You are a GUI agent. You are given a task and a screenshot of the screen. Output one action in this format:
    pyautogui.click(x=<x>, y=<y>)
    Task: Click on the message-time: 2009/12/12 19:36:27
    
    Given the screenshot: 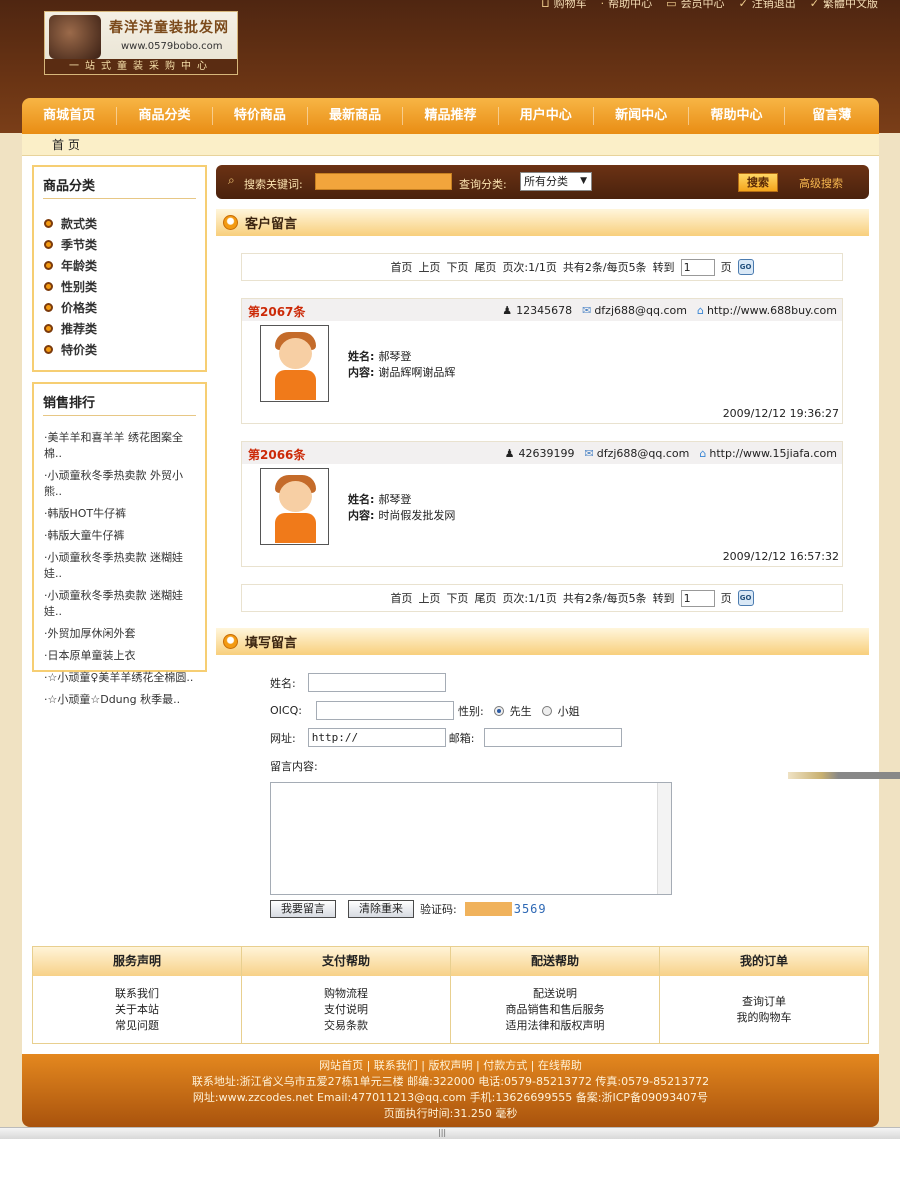 What is the action you would take?
    pyautogui.click(x=780, y=413)
    